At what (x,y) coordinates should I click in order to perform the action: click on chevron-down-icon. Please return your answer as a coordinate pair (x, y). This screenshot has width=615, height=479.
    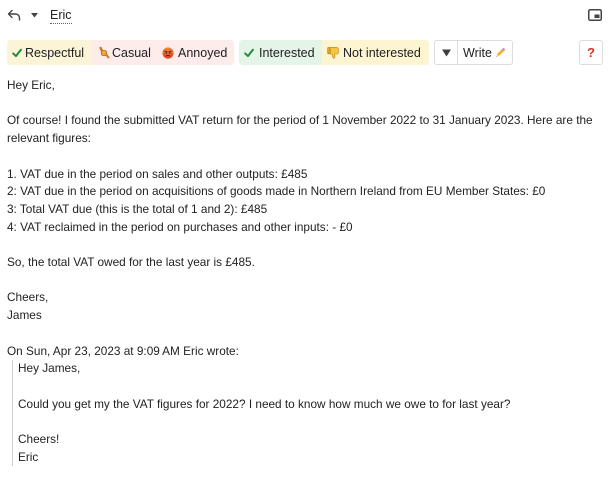
    Looking at the image, I should click on (34, 15).